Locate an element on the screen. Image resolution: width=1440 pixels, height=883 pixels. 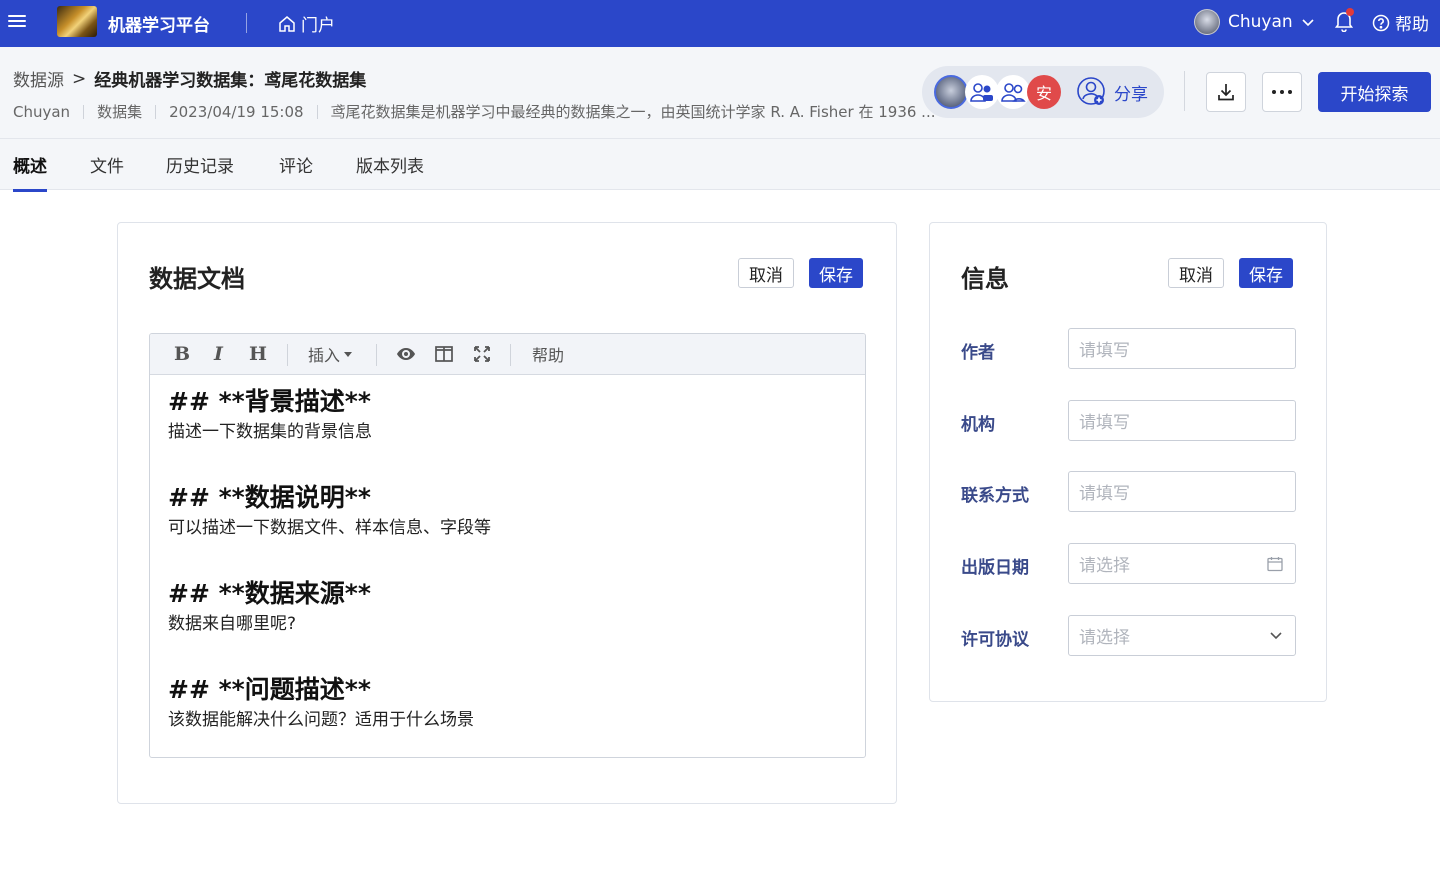
help-link: 帮助 is located at coordinates (1400, 22).